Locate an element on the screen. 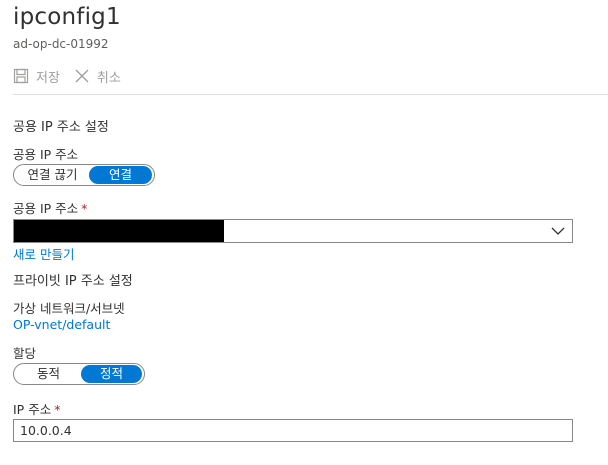 The height and width of the screenshot is (465, 608). page-subtitle: ad-op-dc-01992 is located at coordinates (61, 44).